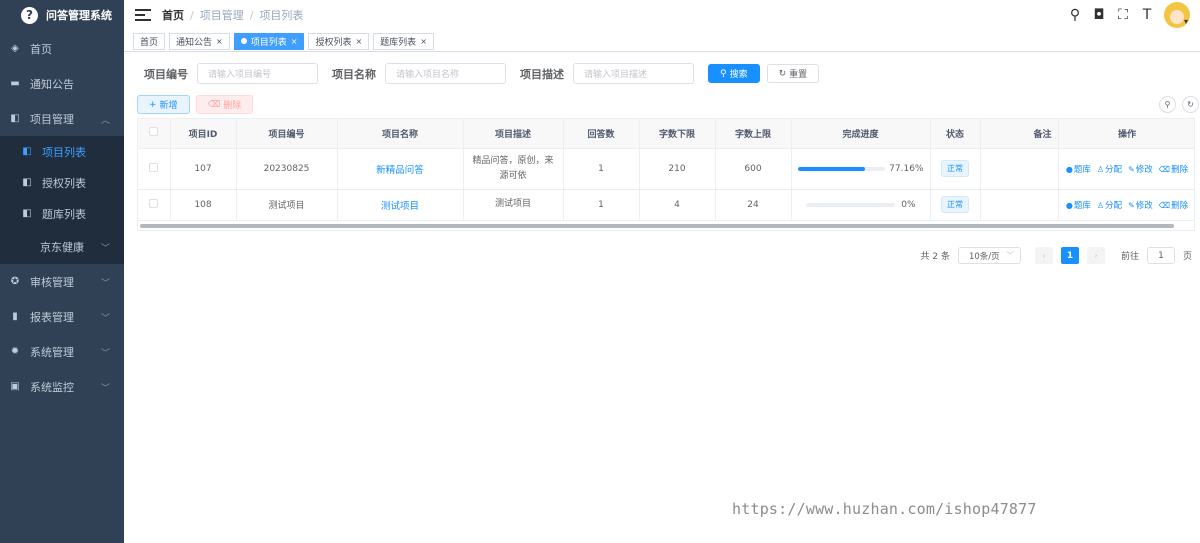 The width and height of the screenshot is (1200, 543). What do you see at coordinates (1075, 15) in the screenshot?
I see `search-icon: ⚲` at bounding box center [1075, 15].